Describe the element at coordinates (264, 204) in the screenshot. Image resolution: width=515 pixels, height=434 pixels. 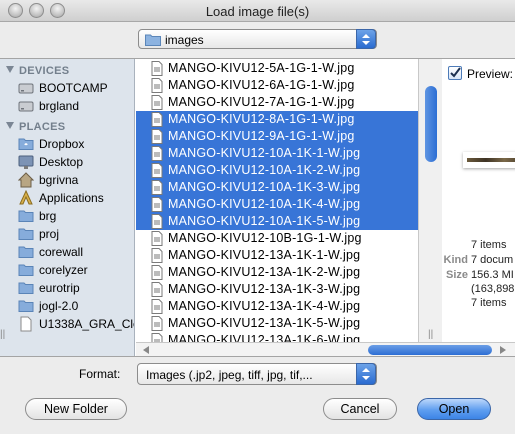
I see `file-name: MANGO-KIVU12-10A-1K-4-W.jpg` at that location.